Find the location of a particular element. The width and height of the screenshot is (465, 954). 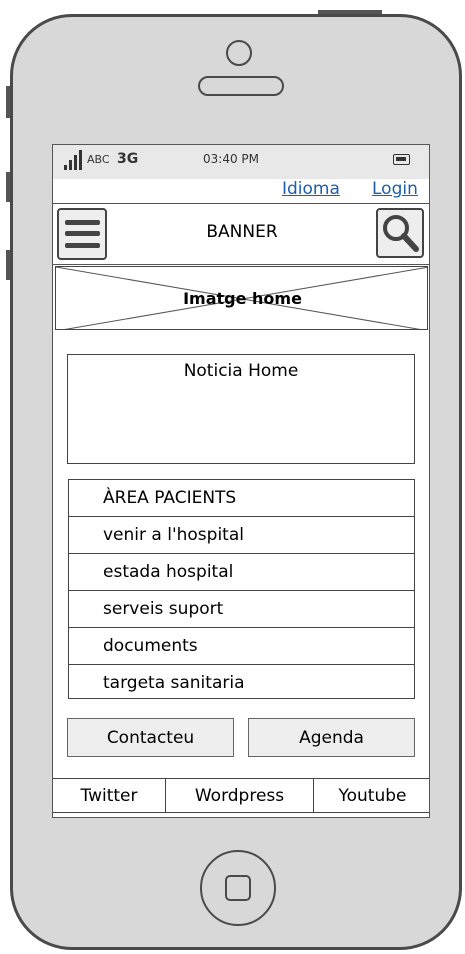

menu-item-support-services: serveis suport is located at coordinates (241, 609).